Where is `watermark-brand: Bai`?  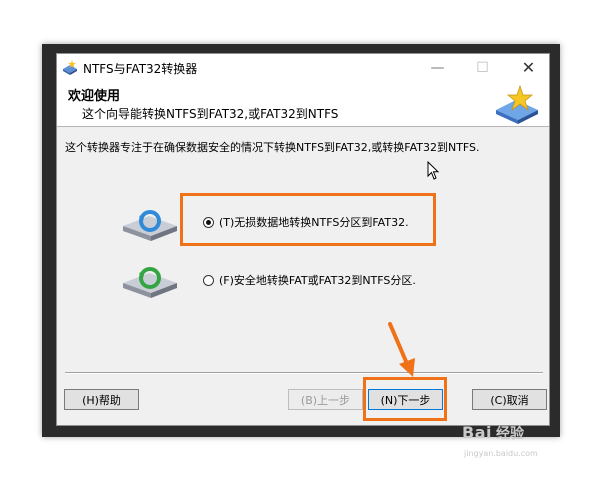
watermark-brand: Bai is located at coordinates (477, 432).